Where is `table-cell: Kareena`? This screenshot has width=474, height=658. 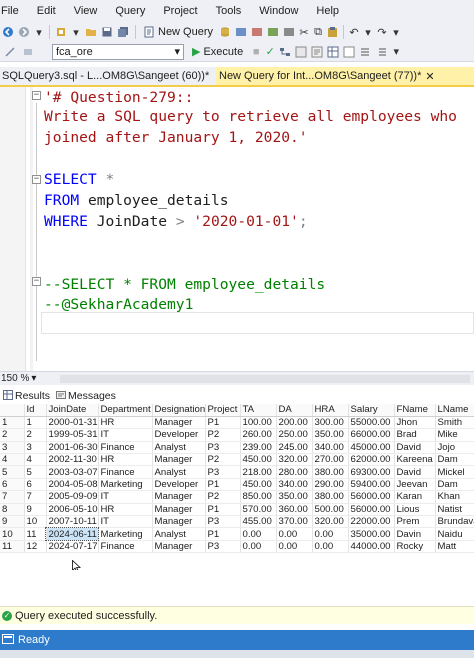 table-cell: Kareena is located at coordinates (415, 460).